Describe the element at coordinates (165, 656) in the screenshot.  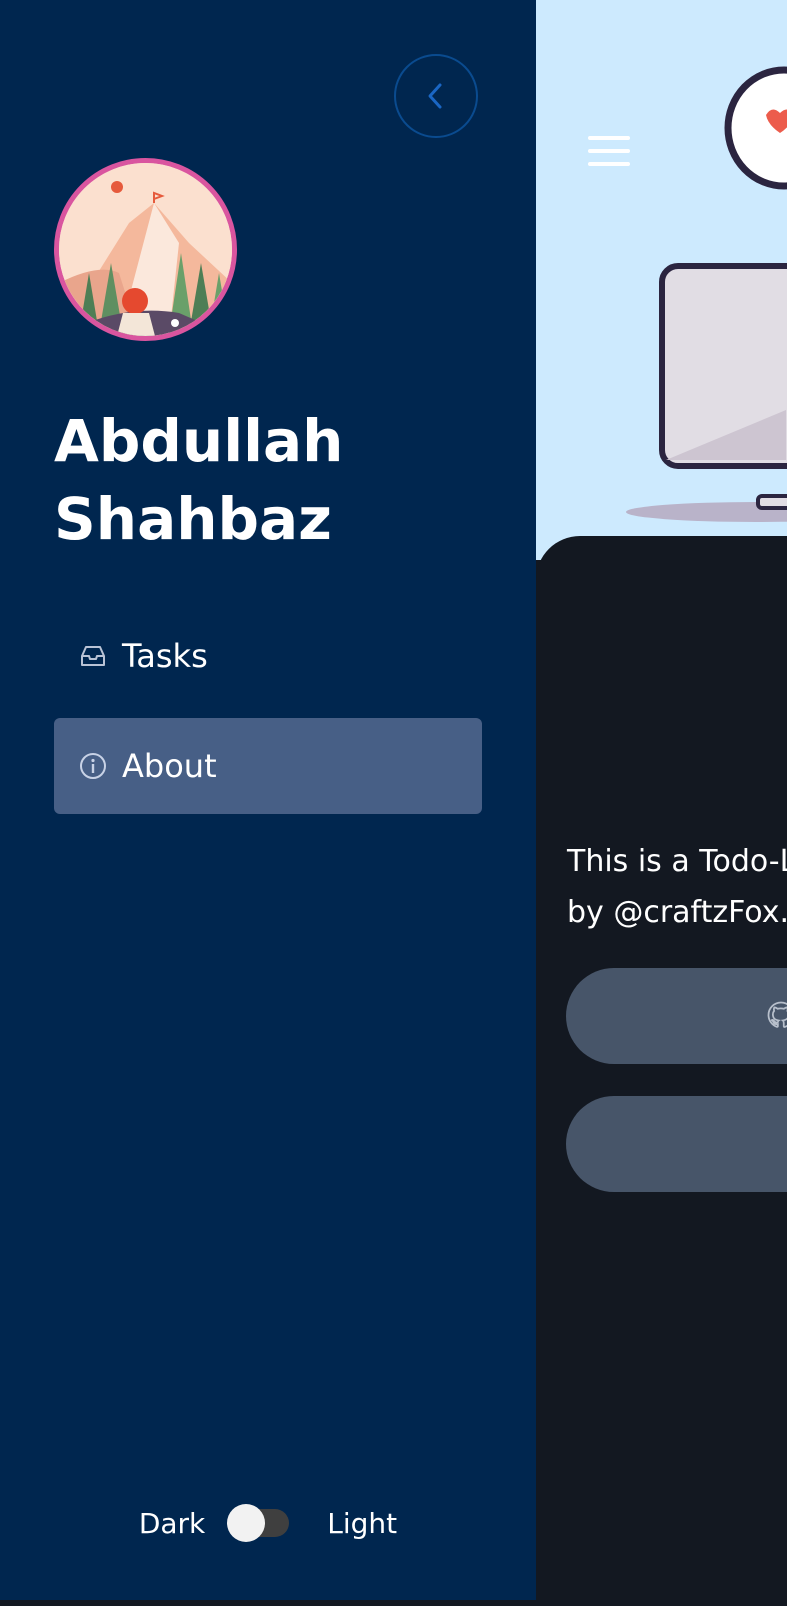
I see `nav-item-label: Tasks` at that location.